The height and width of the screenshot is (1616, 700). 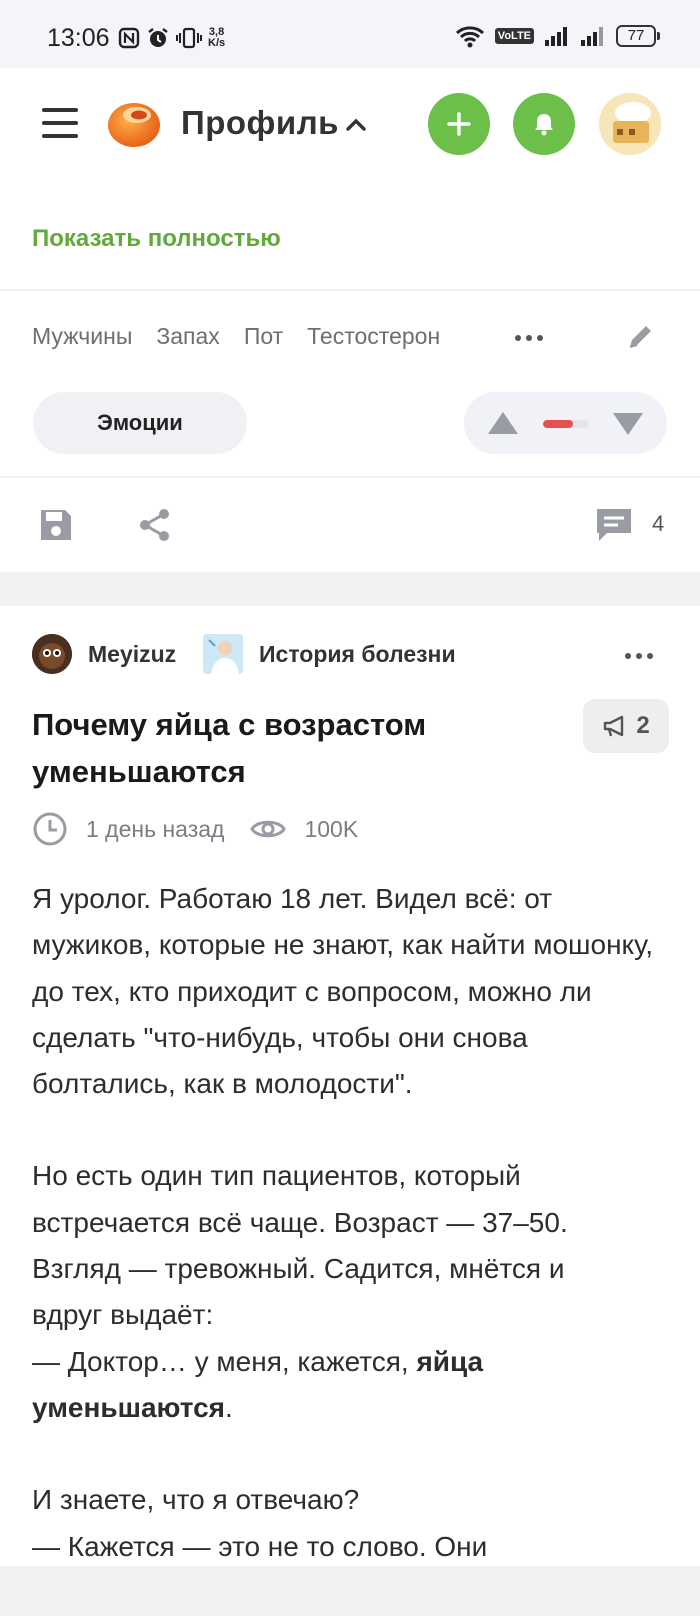 I want to click on megaphone-icon, so click(x=614, y=726).